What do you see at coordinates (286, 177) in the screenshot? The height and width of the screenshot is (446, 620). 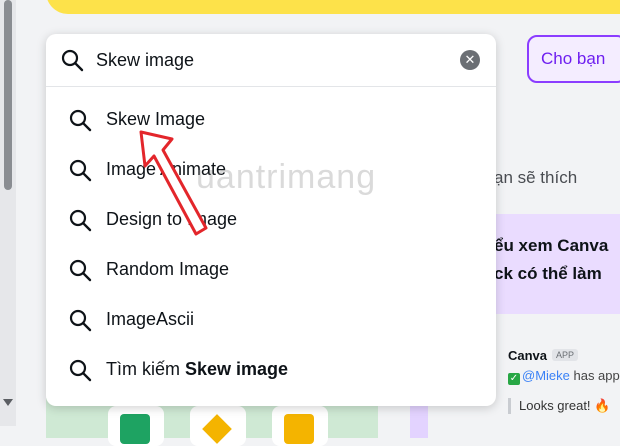 I see `watermark: uantrimang` at bounding box center [286, 177].